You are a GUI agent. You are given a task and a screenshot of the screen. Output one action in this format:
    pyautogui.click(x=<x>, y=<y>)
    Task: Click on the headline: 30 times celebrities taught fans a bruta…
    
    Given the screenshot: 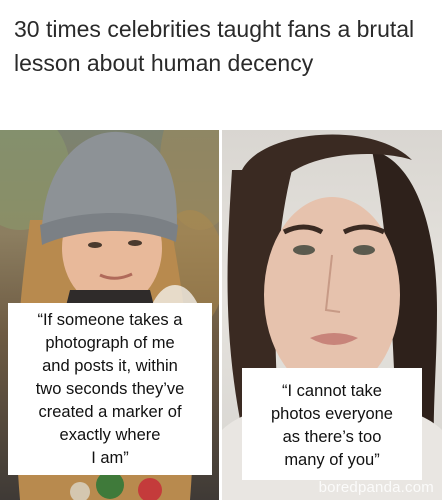 What is the action you would take?
    pyautogui.click(x=214, y=46)
    